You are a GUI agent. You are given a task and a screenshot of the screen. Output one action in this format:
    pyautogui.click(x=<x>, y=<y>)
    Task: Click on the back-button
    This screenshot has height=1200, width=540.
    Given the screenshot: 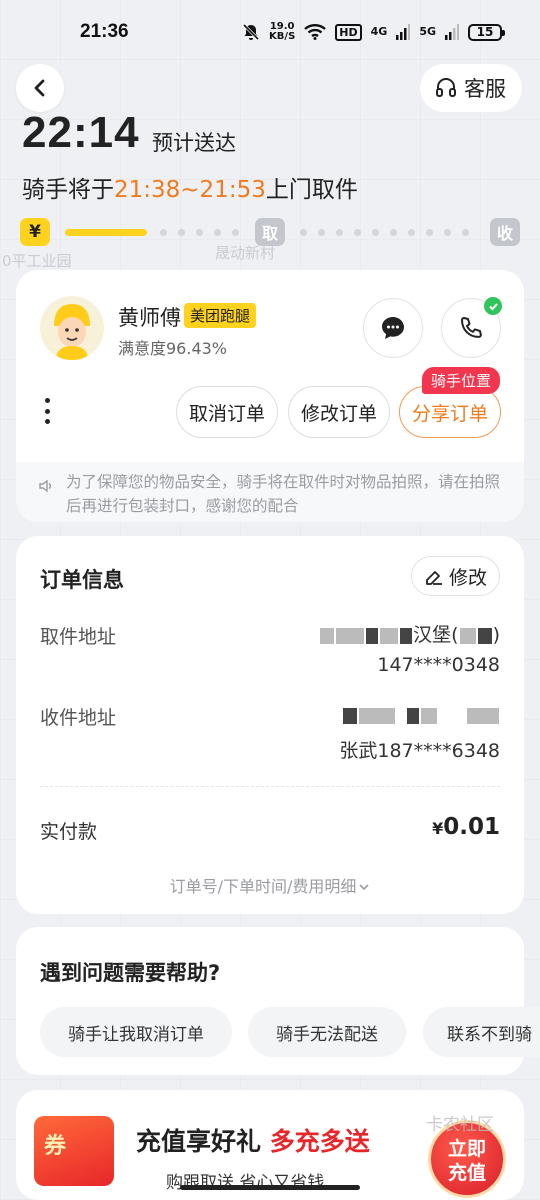 What is the action you would take?
    pyautogui.click(x=40, y=88)
    